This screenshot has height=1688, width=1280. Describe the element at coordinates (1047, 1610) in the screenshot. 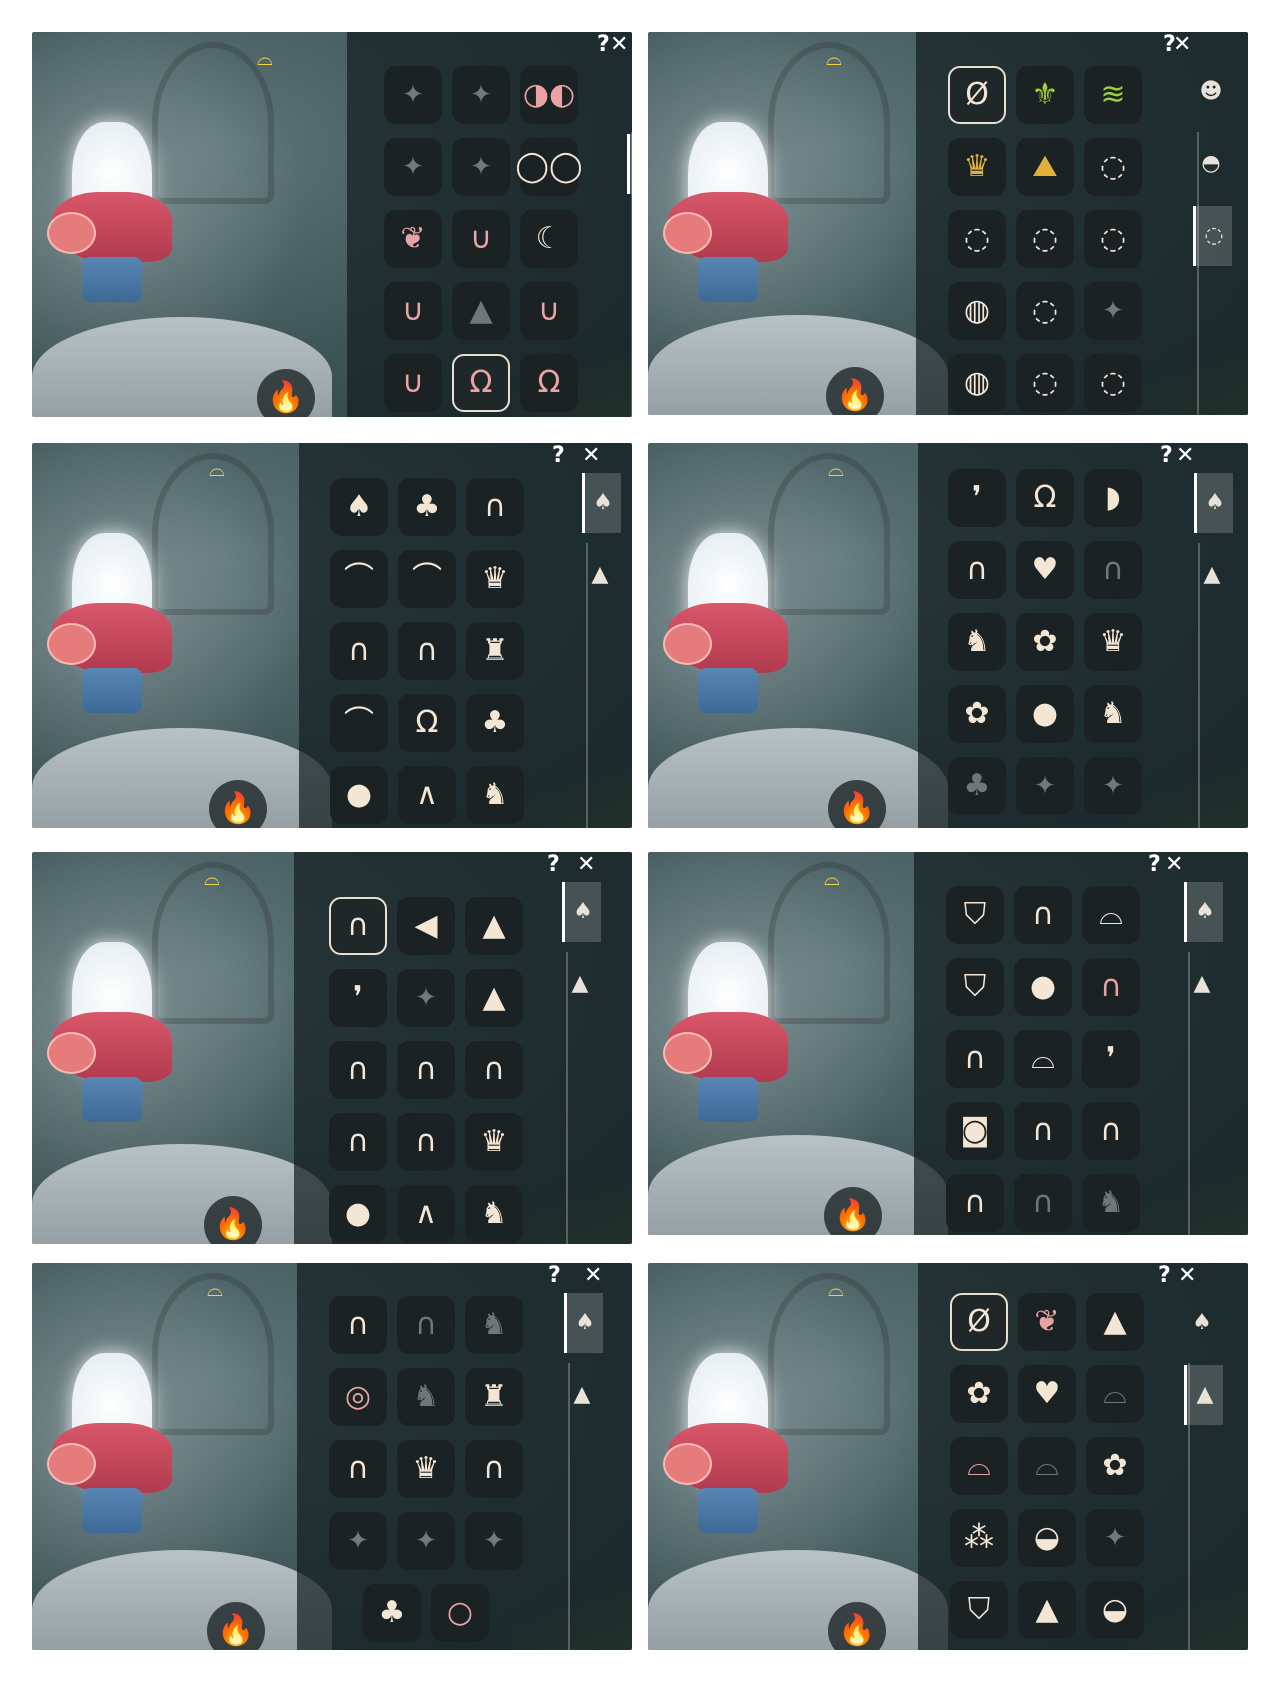

I see `party-hat-icon: ▲` at that location.